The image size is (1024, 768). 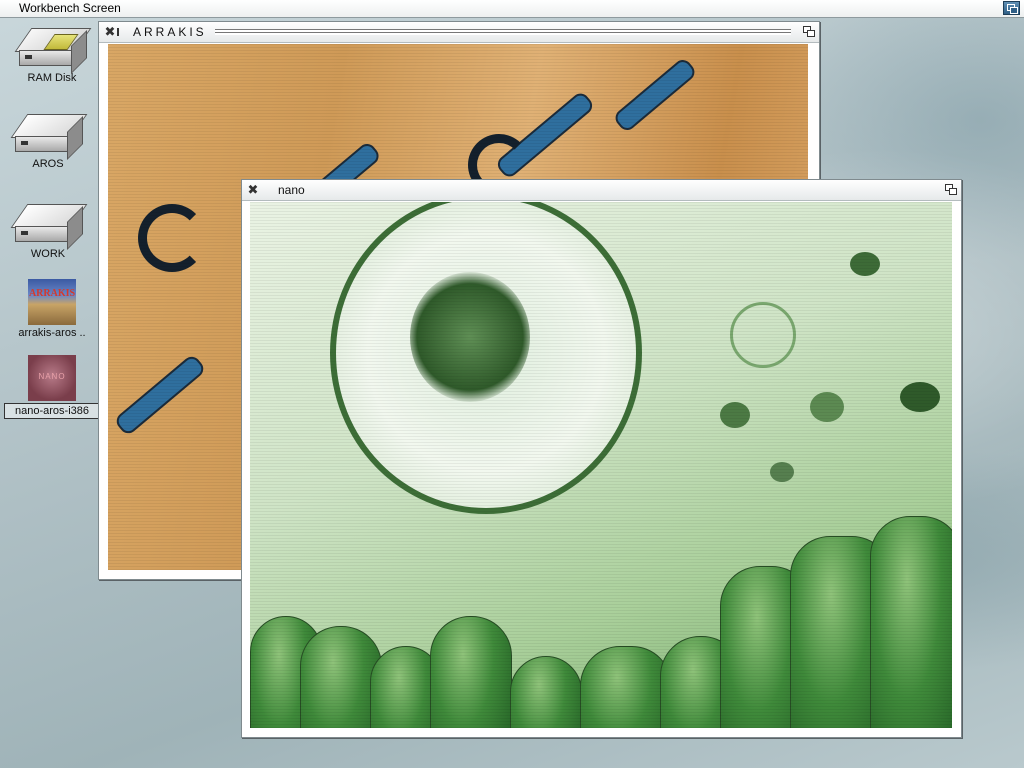 I want to click on screen-title: Workbench Screen, so click(x=70, y=8).